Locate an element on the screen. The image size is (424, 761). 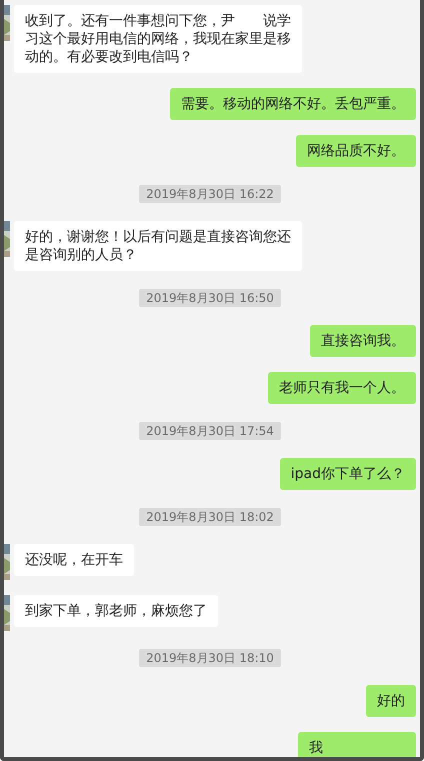
timestamp: 2019年8月30日 16:50 is located at coordinates (210, 298).